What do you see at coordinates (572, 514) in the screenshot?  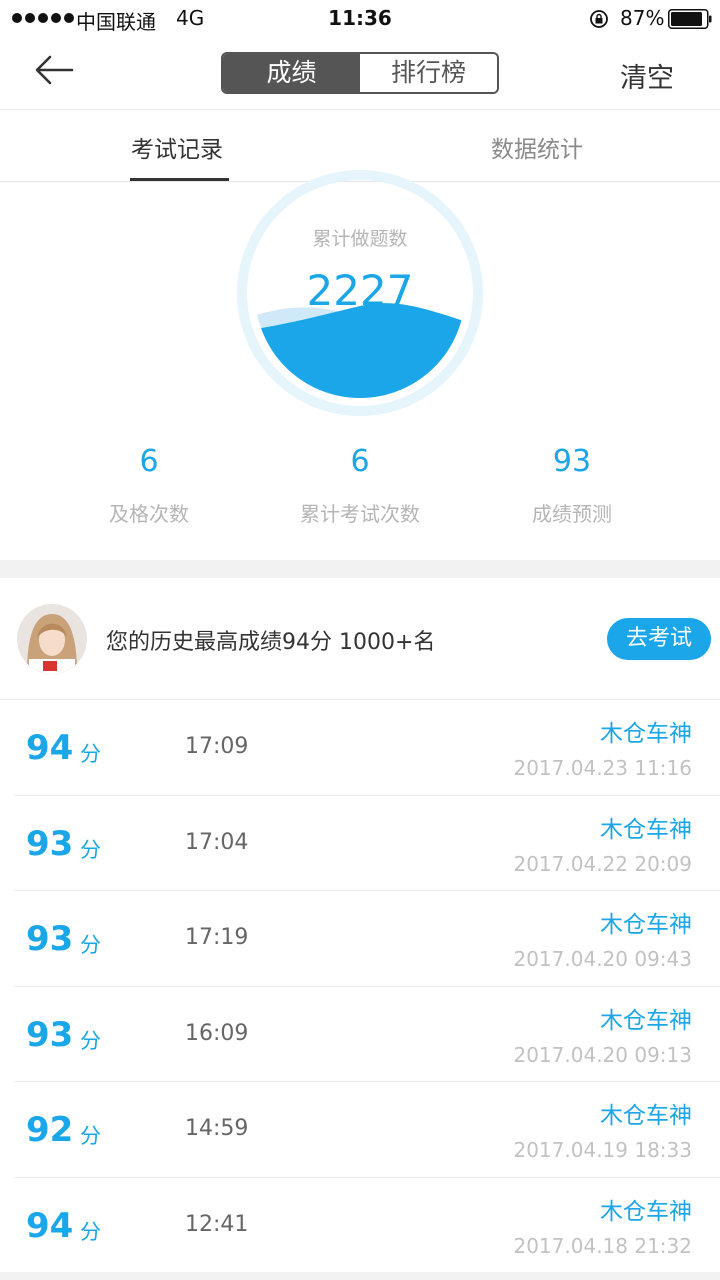 I see `score-prediction-label: 成绩预测` at bounding box center [572, 514].